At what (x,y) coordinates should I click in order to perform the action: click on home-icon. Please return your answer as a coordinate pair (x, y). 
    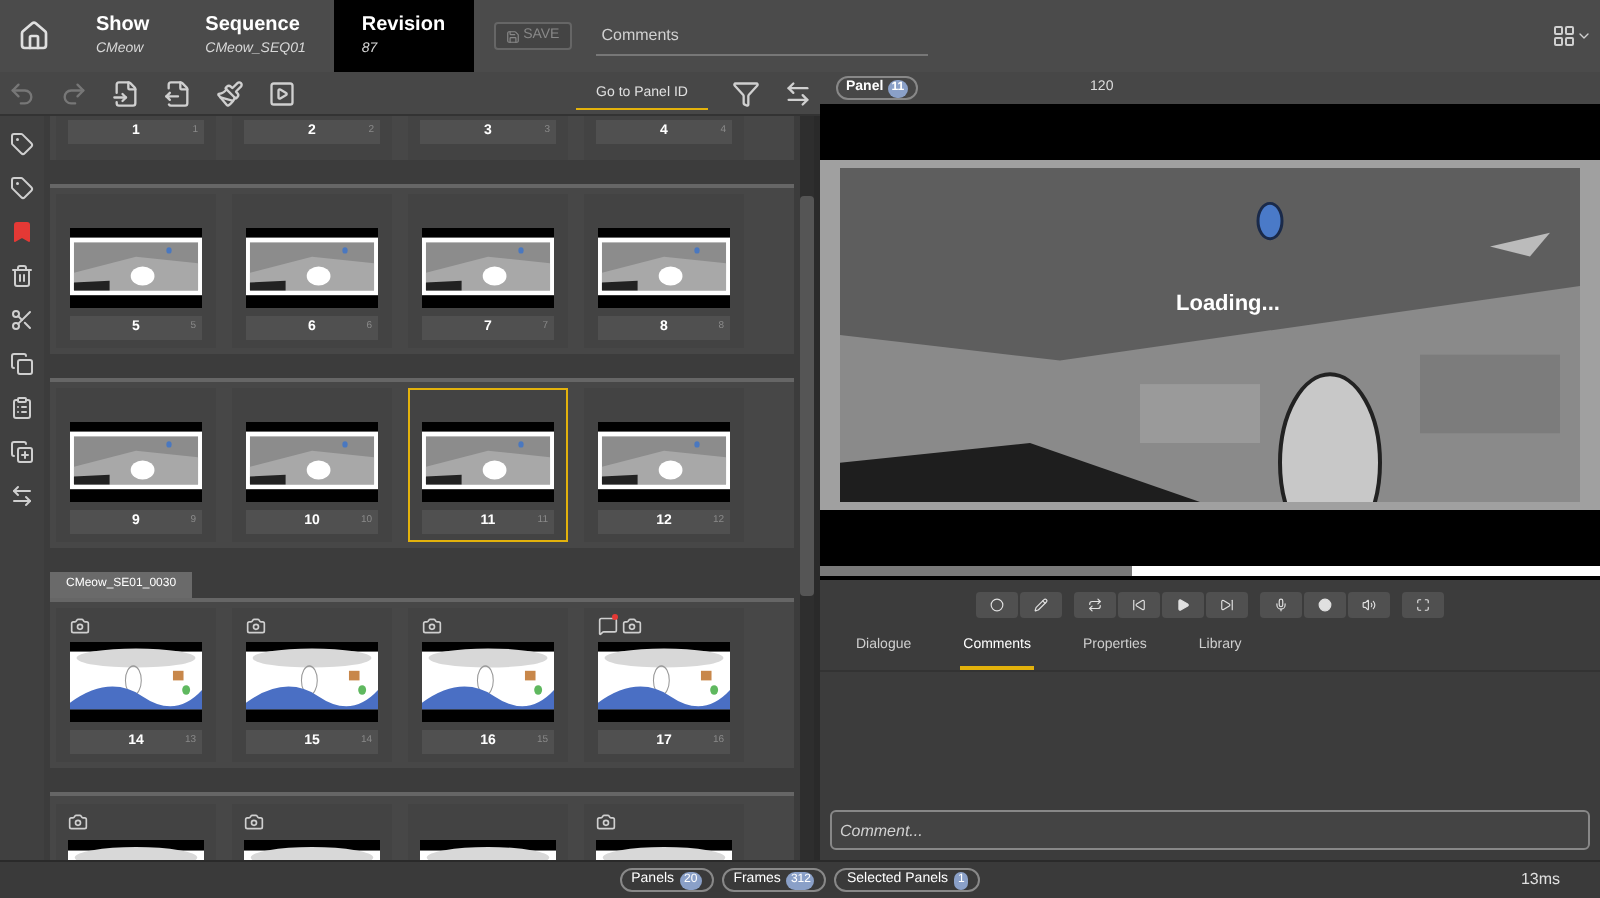
    Looking at the image, I should click on (34, 36).